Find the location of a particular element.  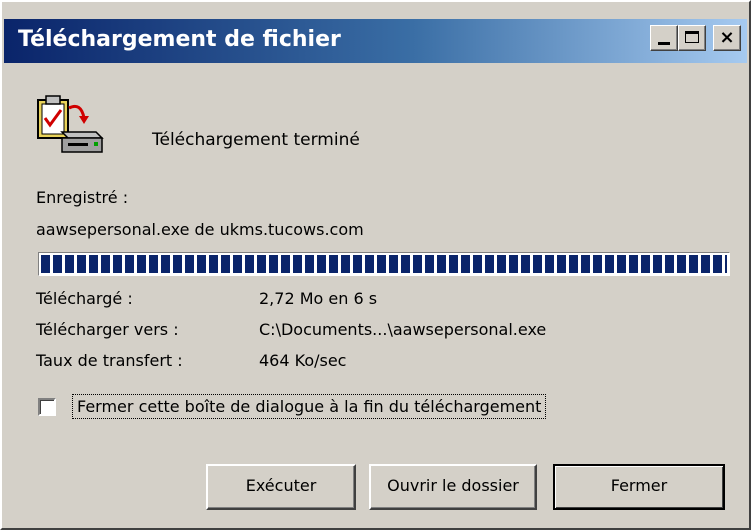

close-when-done-checkbox is located at coordinates (47, 407).